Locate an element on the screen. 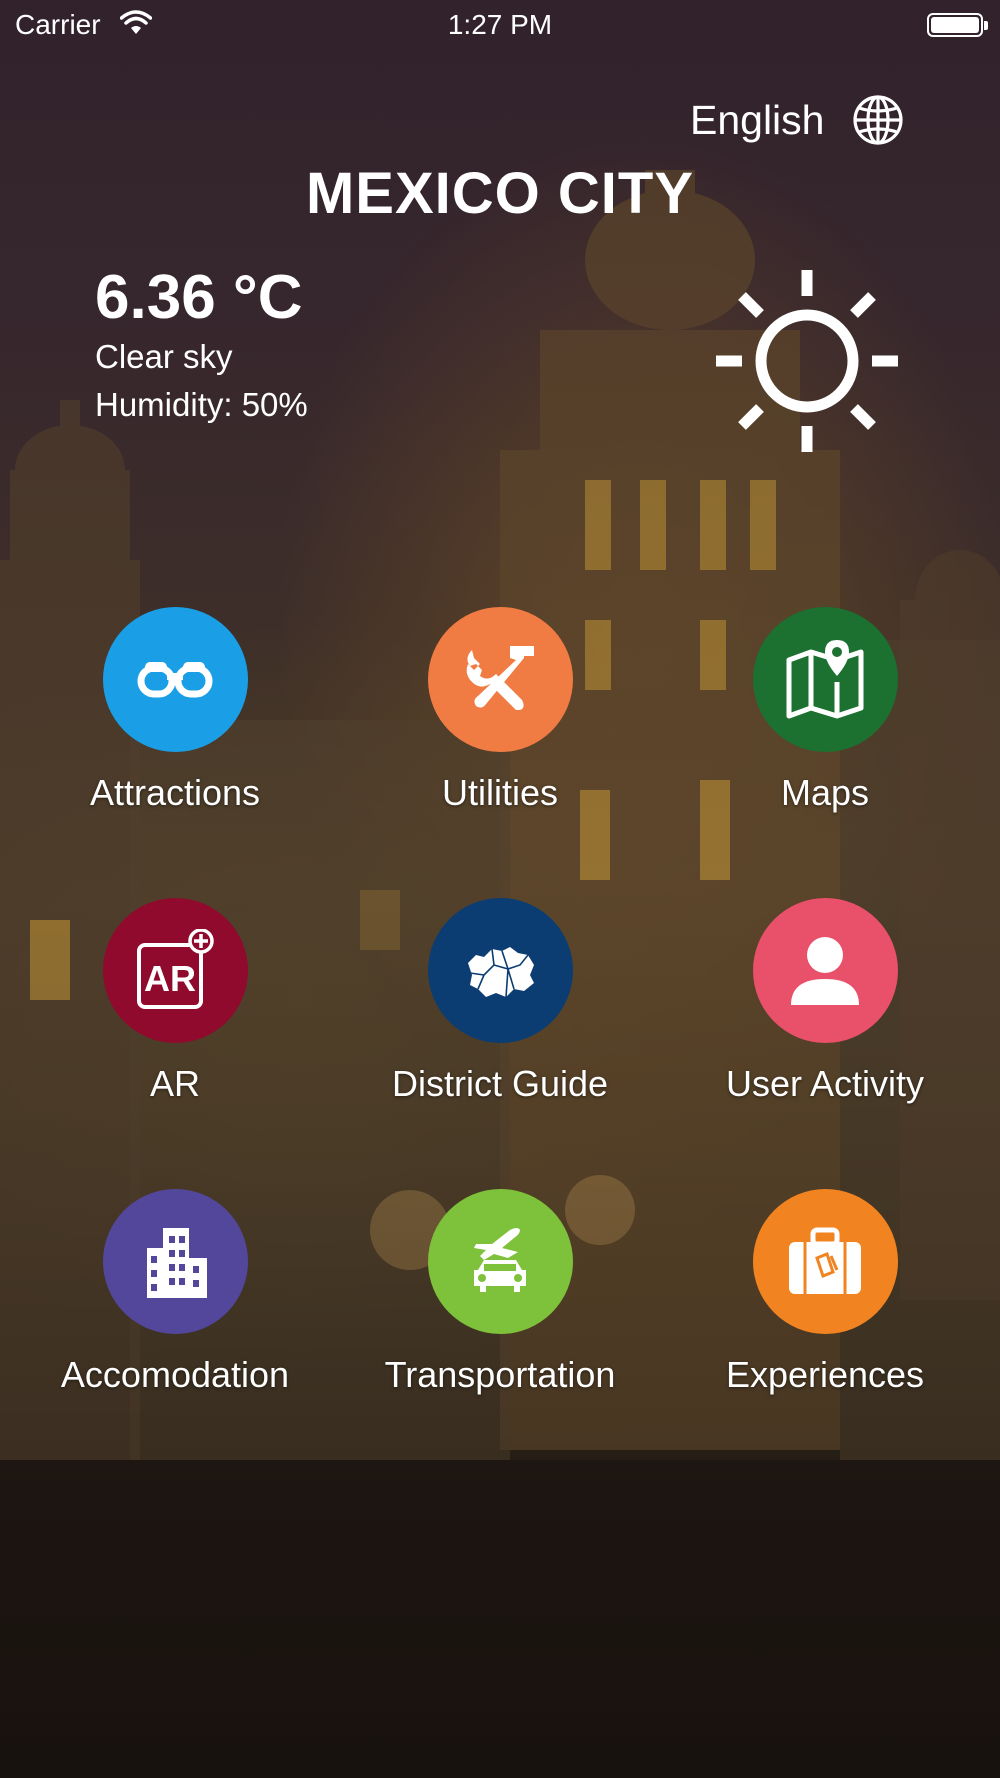 This screenshot has width=1000, height=1778. menu-item-ar: AR AR is located at coordinates (175, 1013).